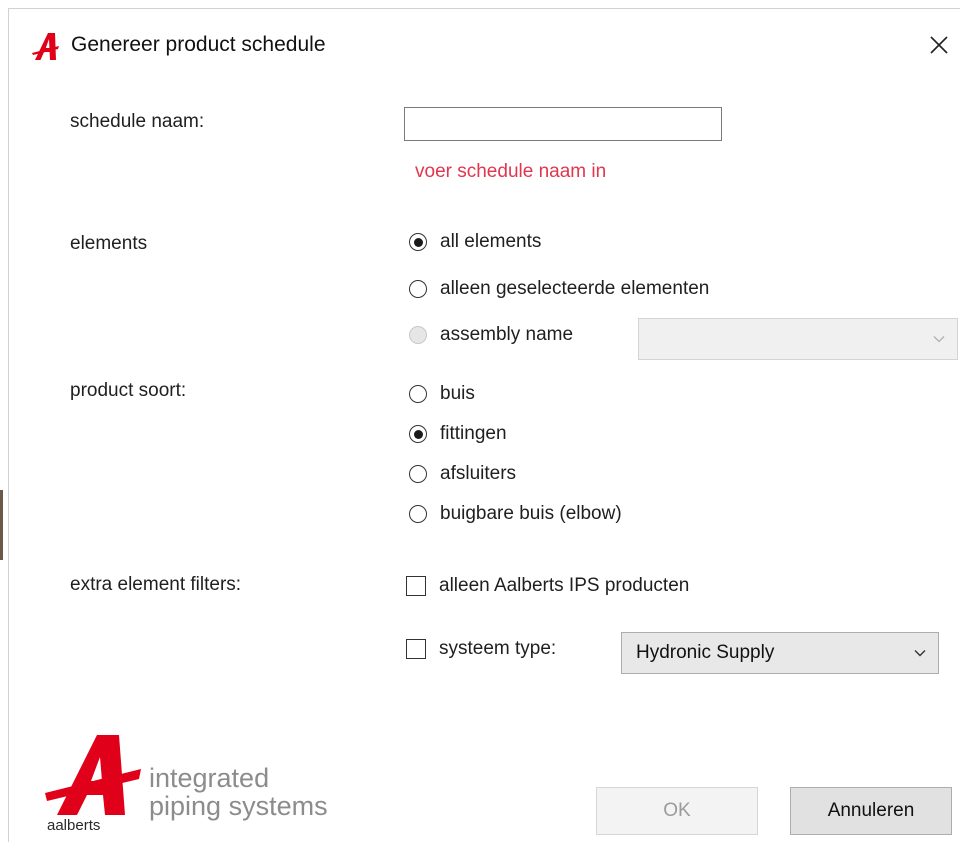  I want to click on system-type-dropdown: Hydronic Supply, so click(780, 653).